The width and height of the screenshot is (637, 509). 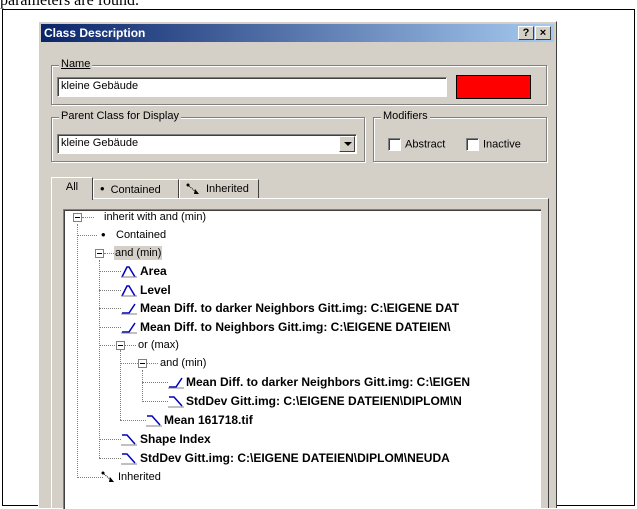 I want to click on tree-node-or-max: or (max), so click(x=158, y=345).